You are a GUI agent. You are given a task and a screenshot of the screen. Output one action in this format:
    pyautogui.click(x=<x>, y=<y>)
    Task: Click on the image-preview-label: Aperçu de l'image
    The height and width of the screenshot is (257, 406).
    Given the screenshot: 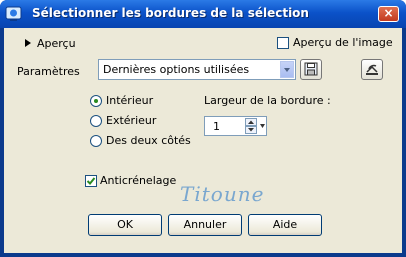 What is the action you would take?
    pyautogui.click(x=343, y=42)
    